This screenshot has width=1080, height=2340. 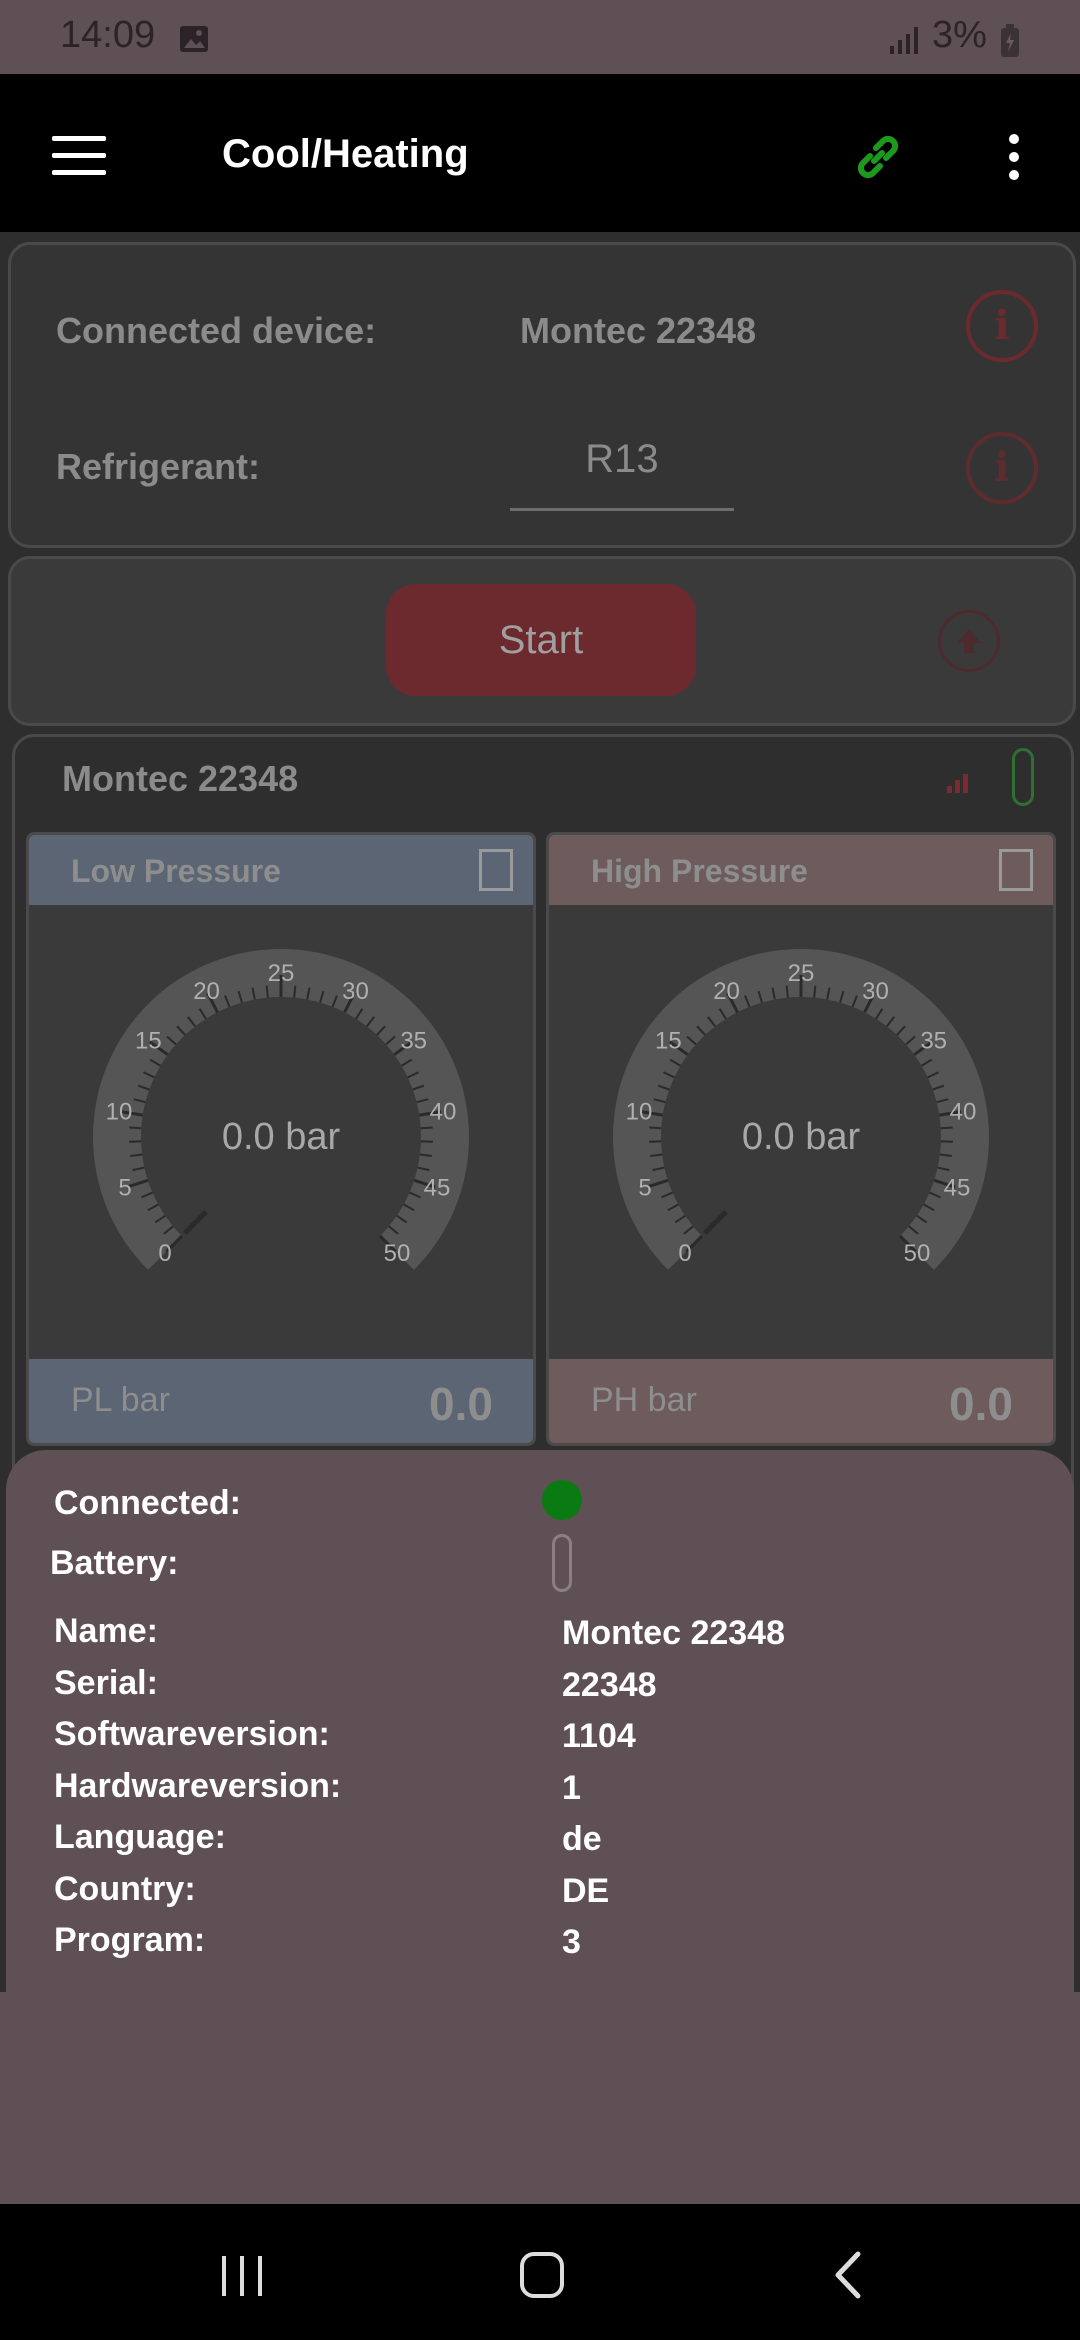 What do you see at coordinates (79, 156) in the screenshot?
I see `menu-icon` at bounding box center [79, 156].